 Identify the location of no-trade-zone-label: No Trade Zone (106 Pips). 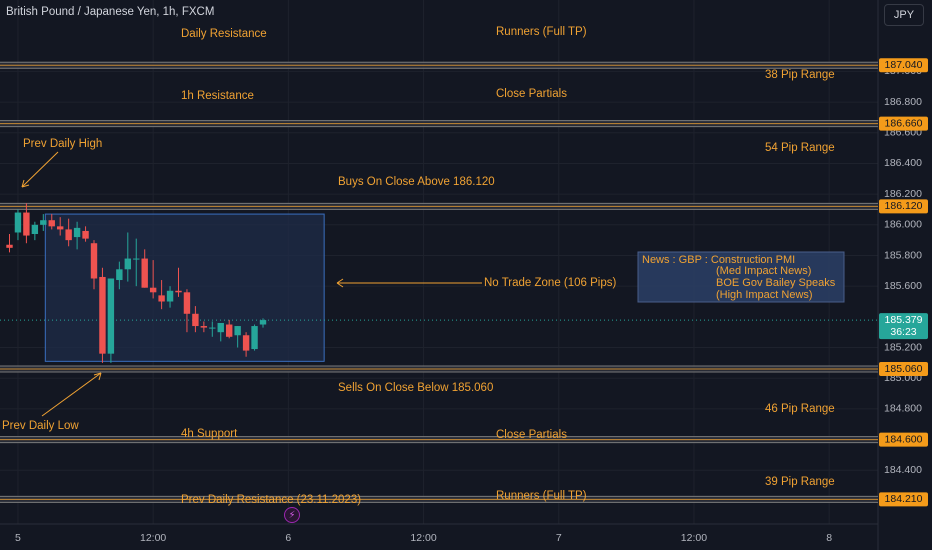
(550, 283).